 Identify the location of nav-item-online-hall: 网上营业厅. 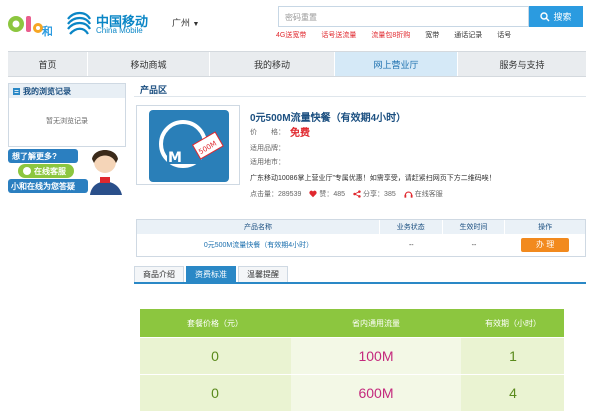
(396, 64).